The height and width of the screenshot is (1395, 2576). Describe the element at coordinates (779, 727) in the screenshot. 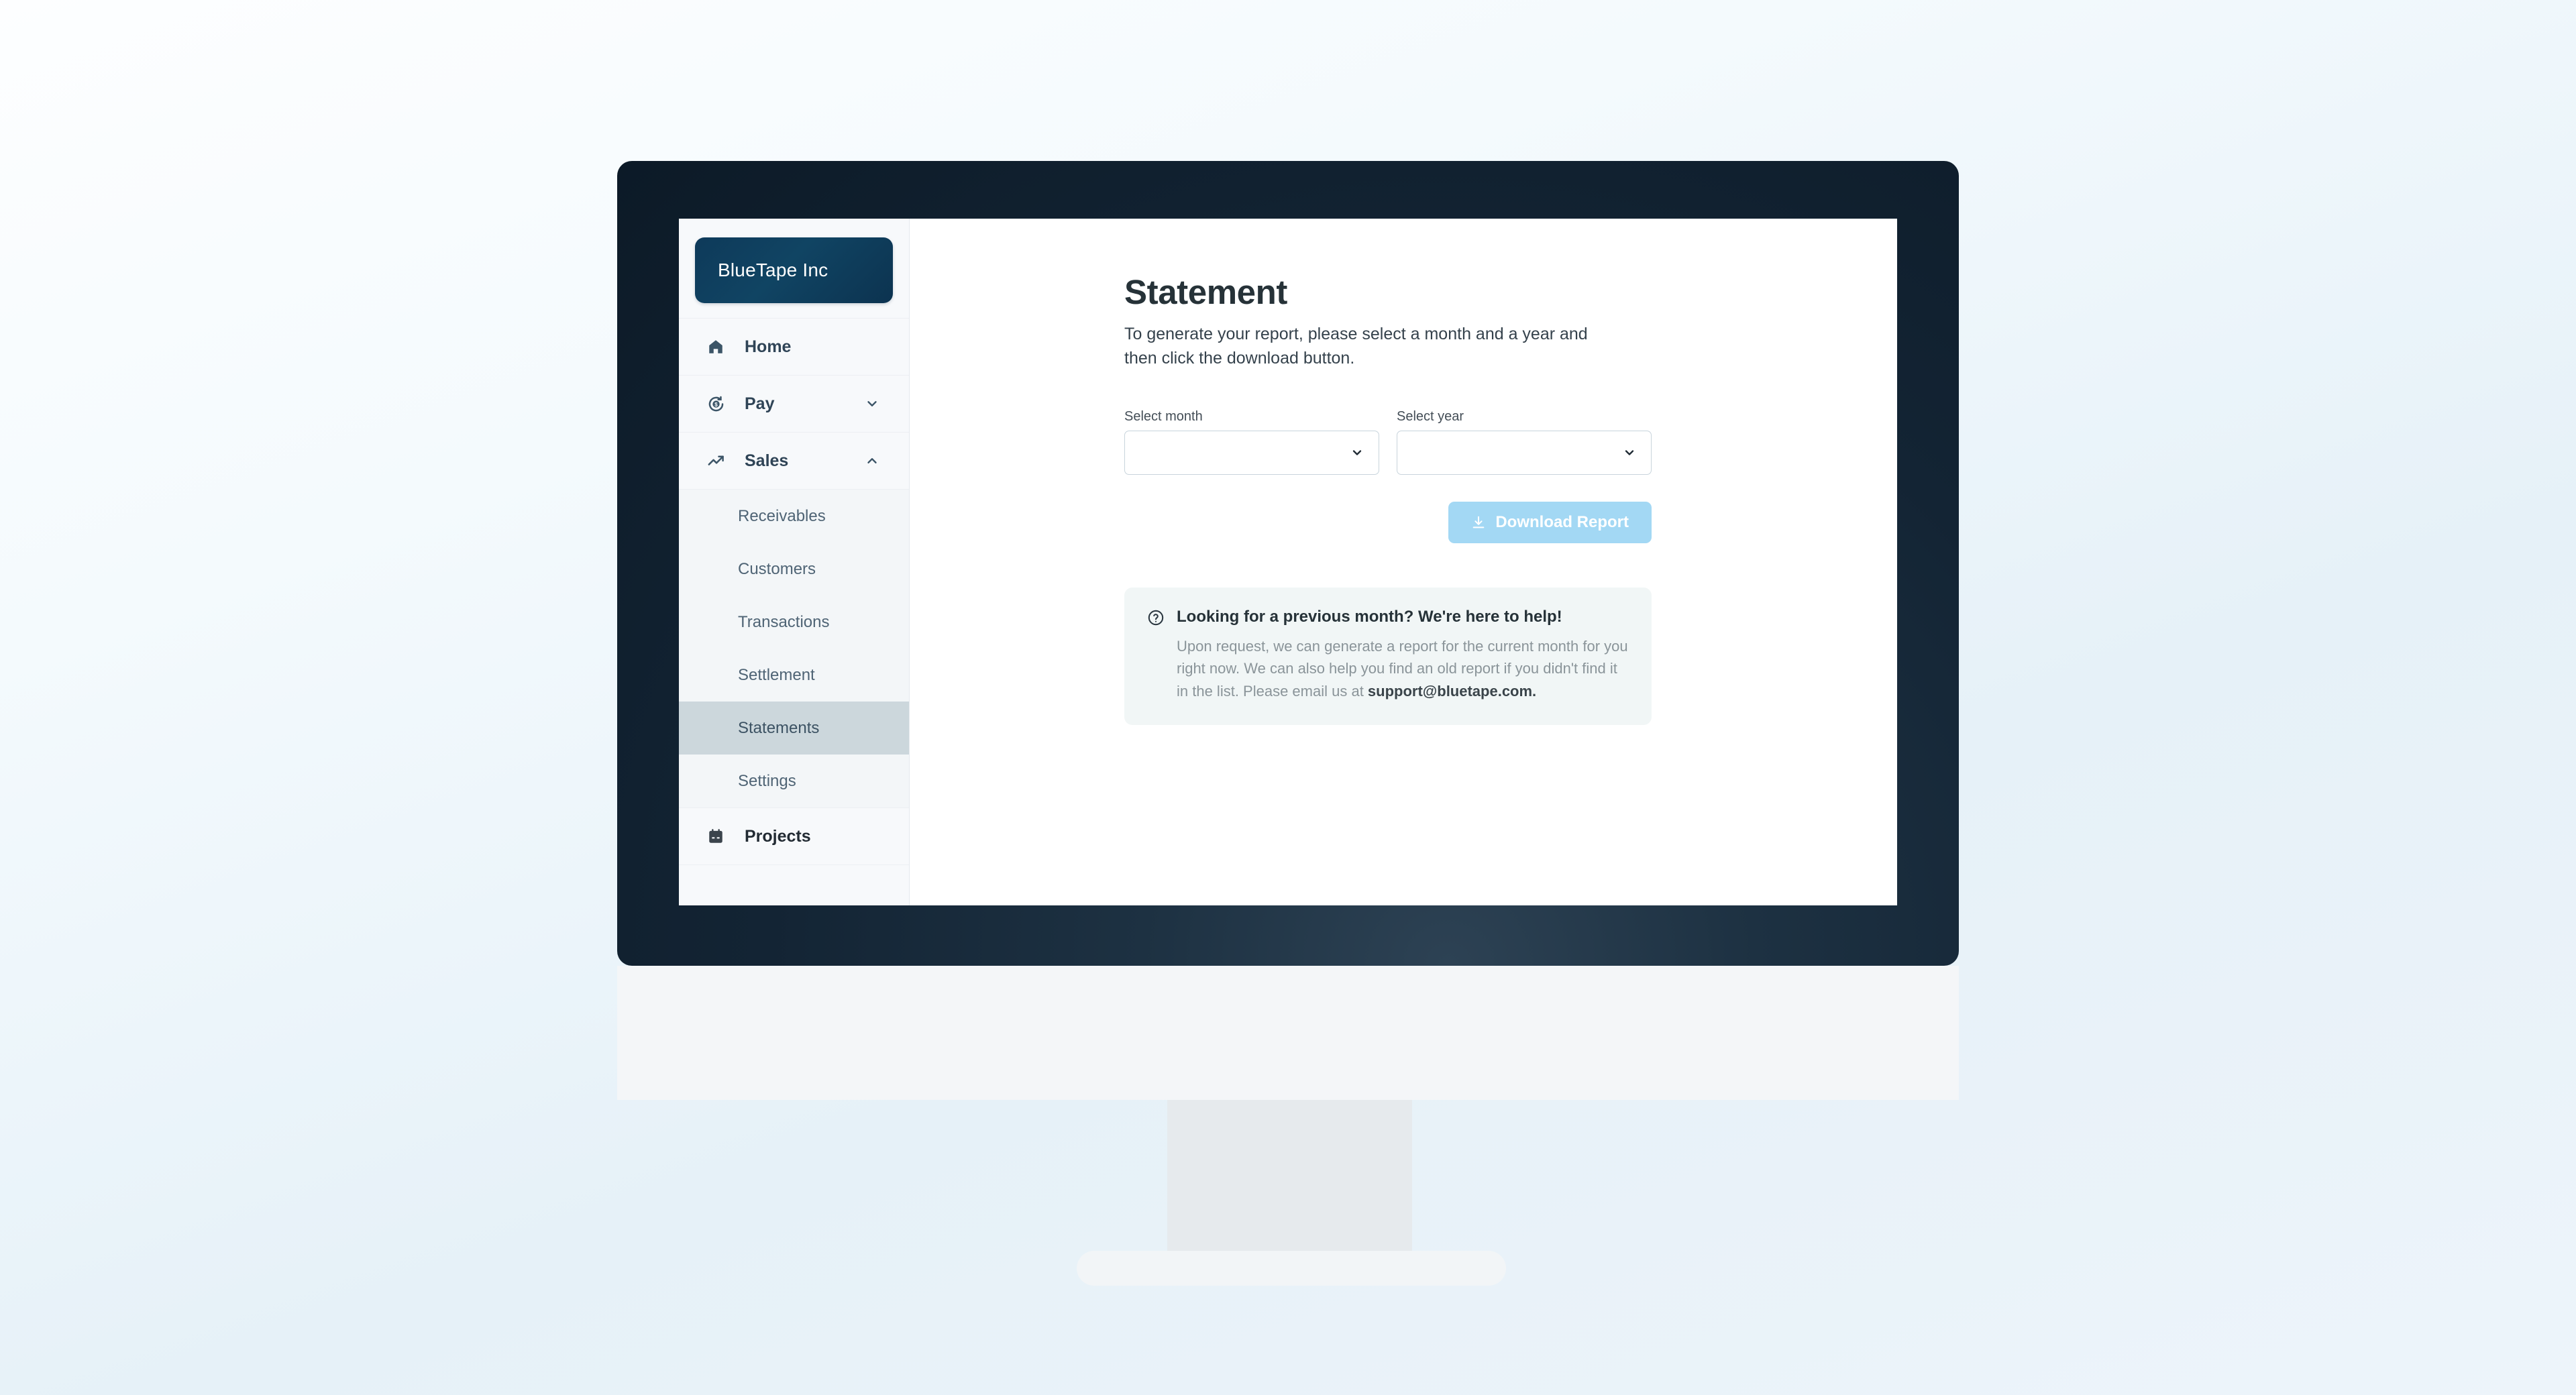

I see `sidebar-item-statements-label: Statements` at that location.